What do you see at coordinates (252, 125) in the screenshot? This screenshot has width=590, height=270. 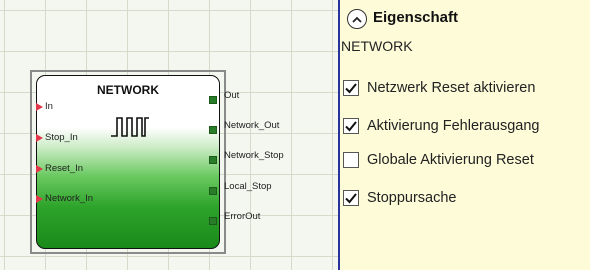 I see `output-label: Network_Out` at bounding box center [252, 125].